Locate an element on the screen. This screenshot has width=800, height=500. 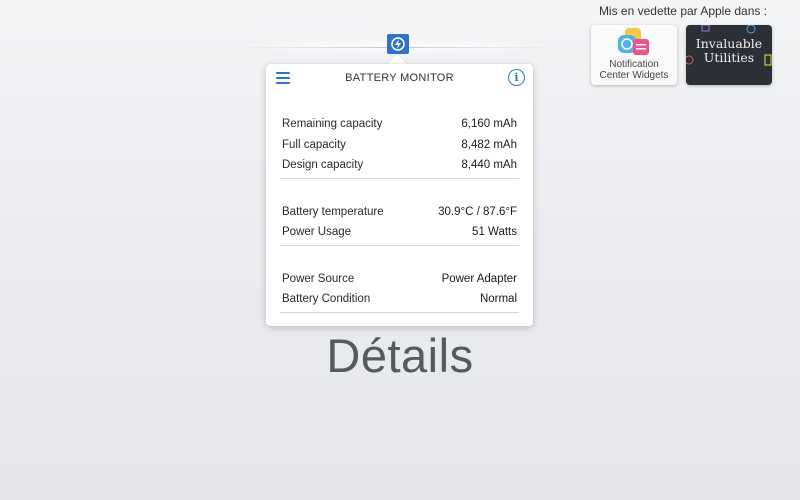
row-value: Normal is located at coordinates (498, 299).